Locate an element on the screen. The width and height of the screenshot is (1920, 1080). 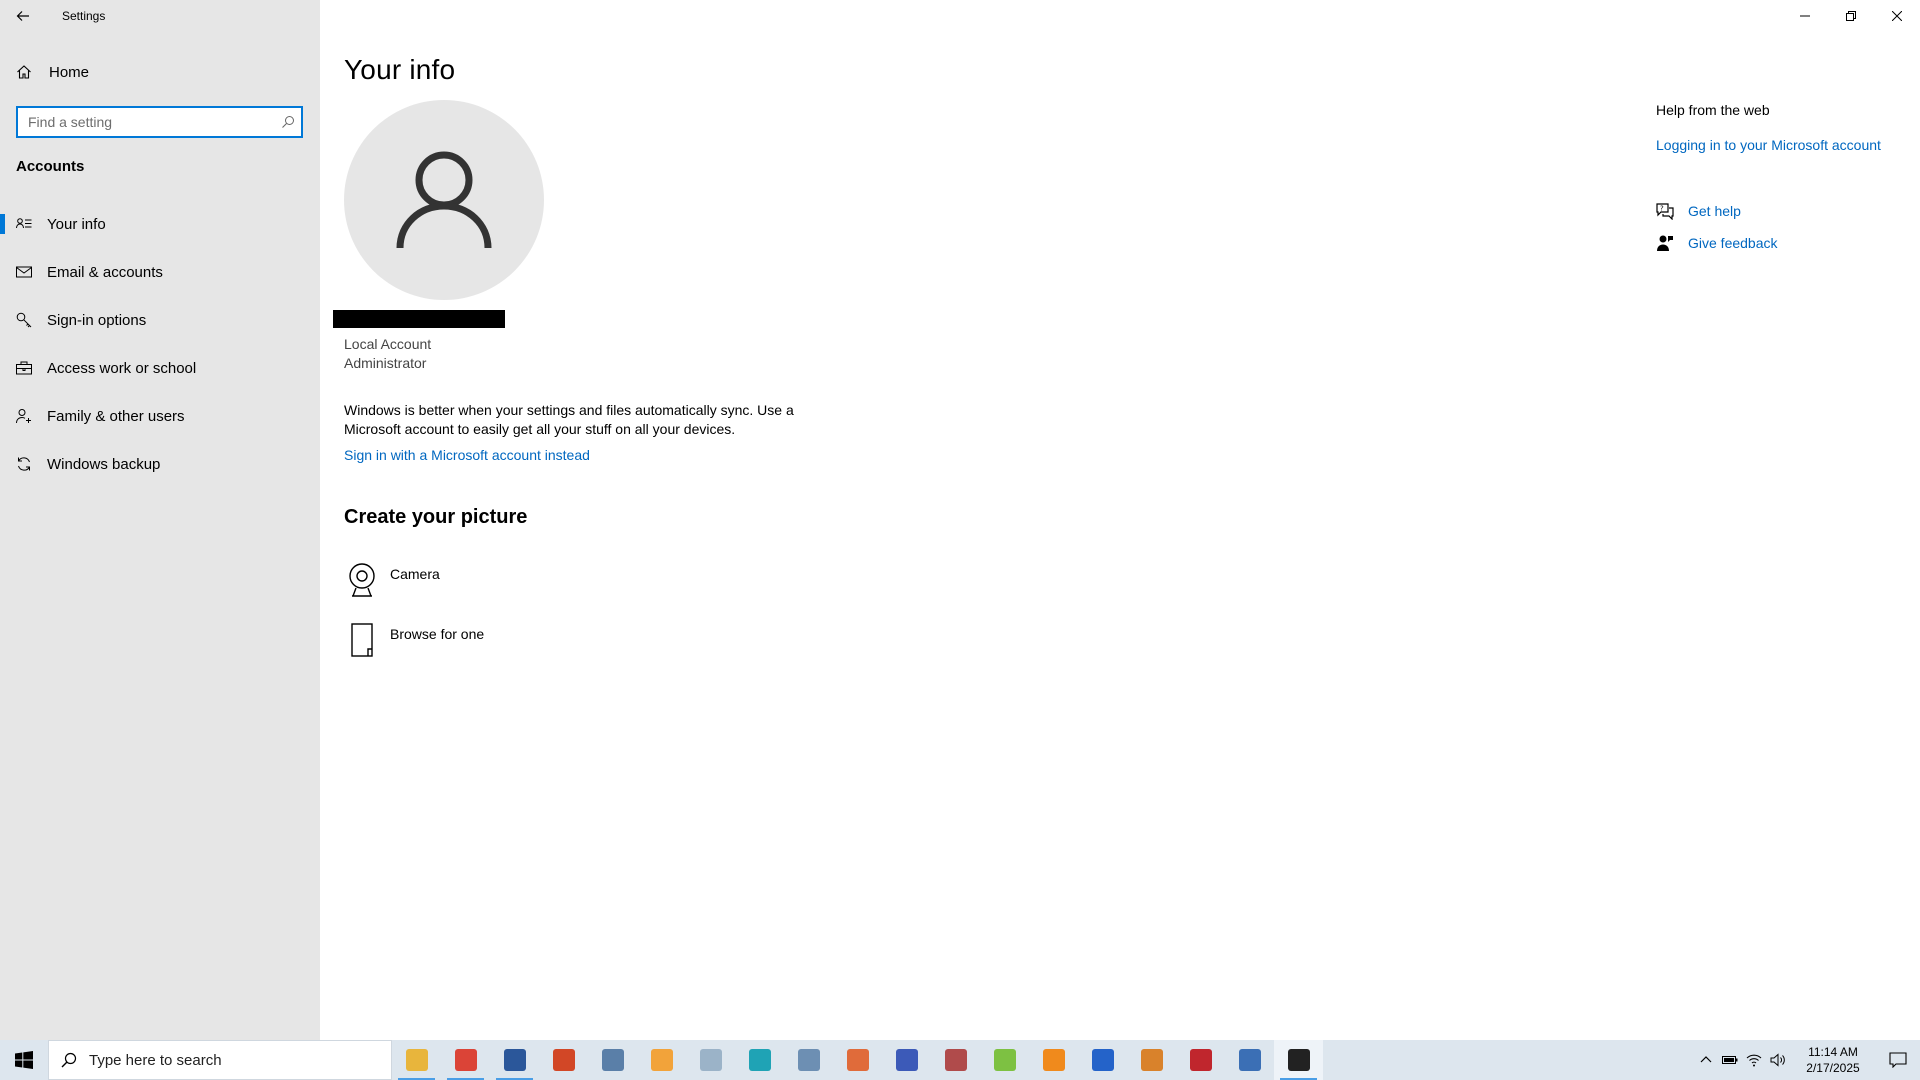
briefcase-icon is located at coordinates (24, 368).